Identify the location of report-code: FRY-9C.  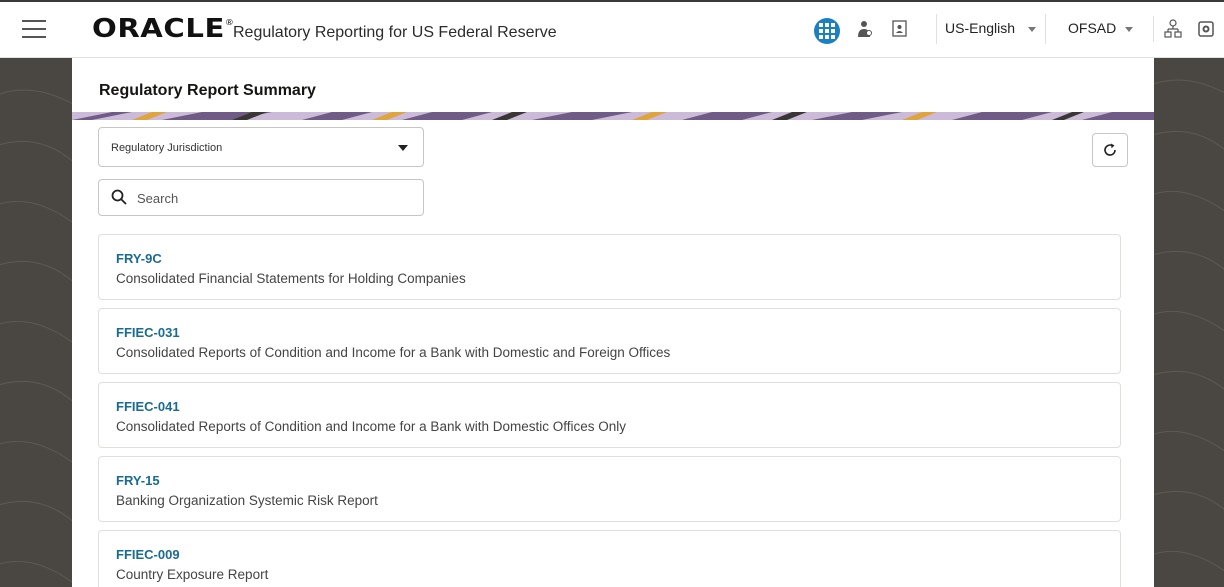
(139, 258).